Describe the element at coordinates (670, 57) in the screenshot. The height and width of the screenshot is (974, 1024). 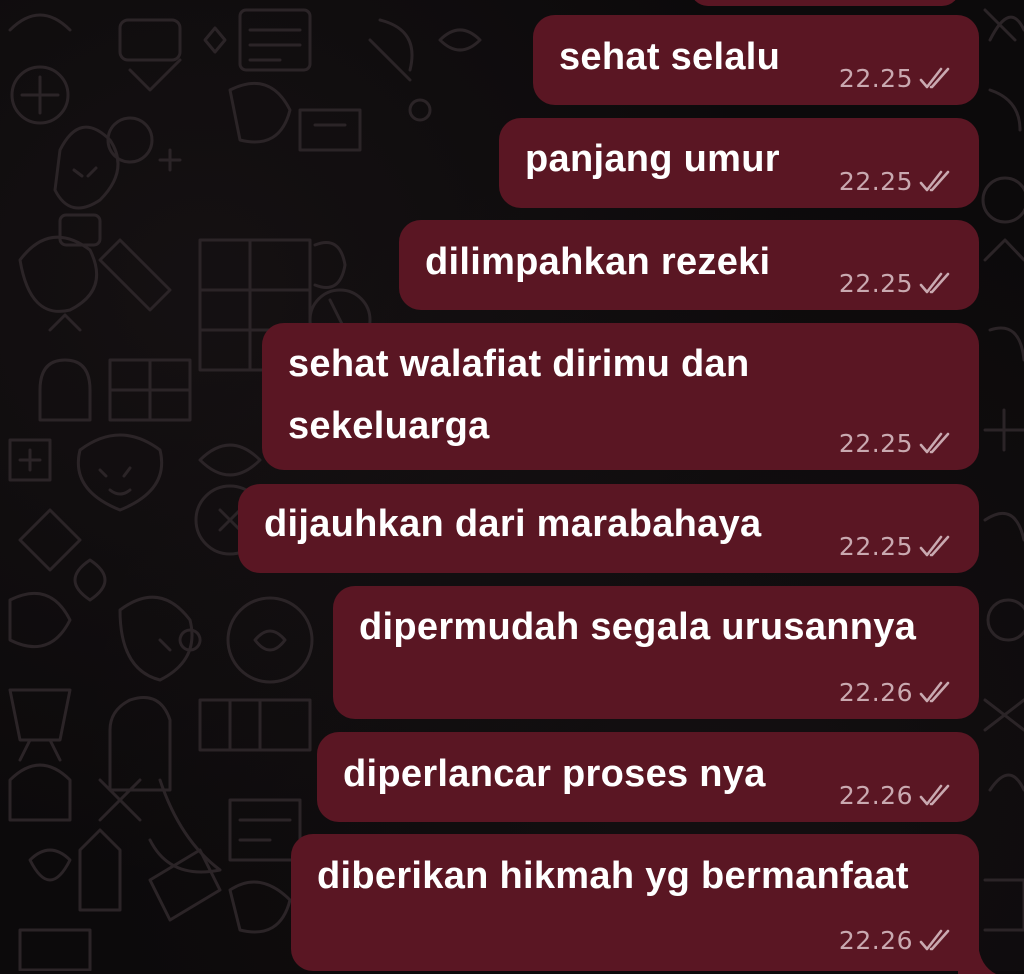
I see `message-text: sehat selalu` at that location.